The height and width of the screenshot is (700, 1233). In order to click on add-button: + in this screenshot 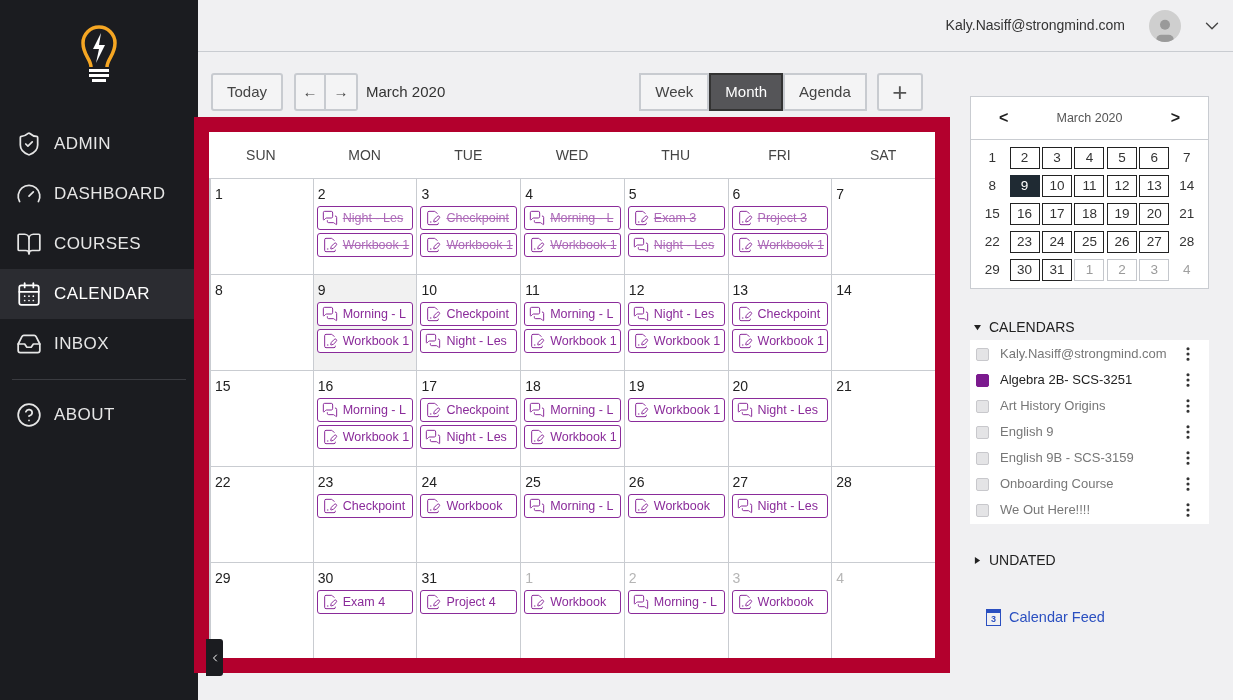, I will do `click(899, 92)`.